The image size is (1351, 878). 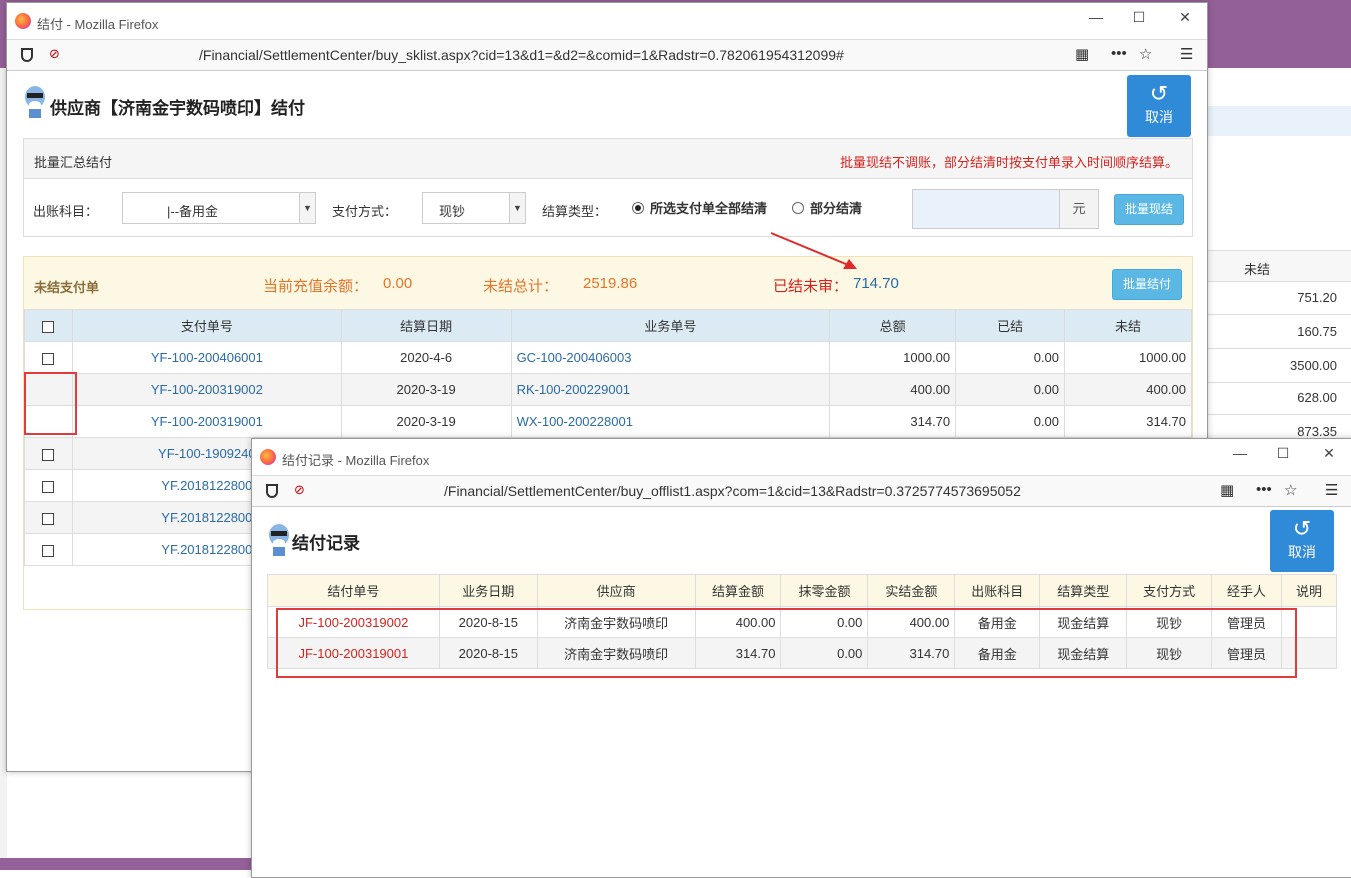 I want to click on settled-label: 已结未审：, so click(x=811, y=286).